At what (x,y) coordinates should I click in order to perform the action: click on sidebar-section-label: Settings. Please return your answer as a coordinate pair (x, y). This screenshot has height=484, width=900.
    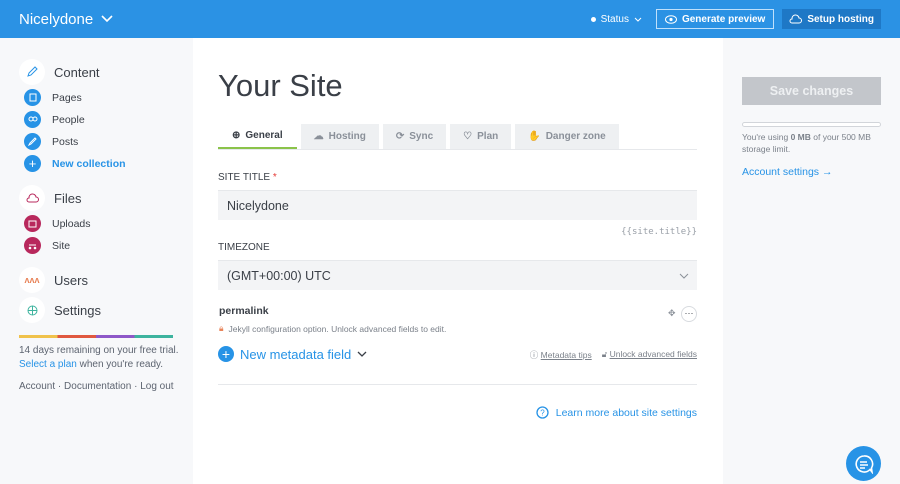
    Looking at the image, I should click on (77, 310).